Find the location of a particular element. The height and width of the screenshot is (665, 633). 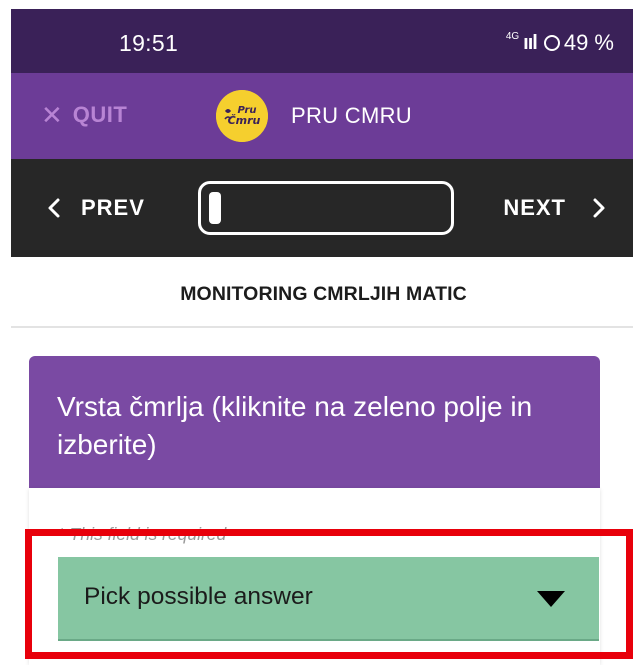

progress-fill is located at coordinates (215, 208).